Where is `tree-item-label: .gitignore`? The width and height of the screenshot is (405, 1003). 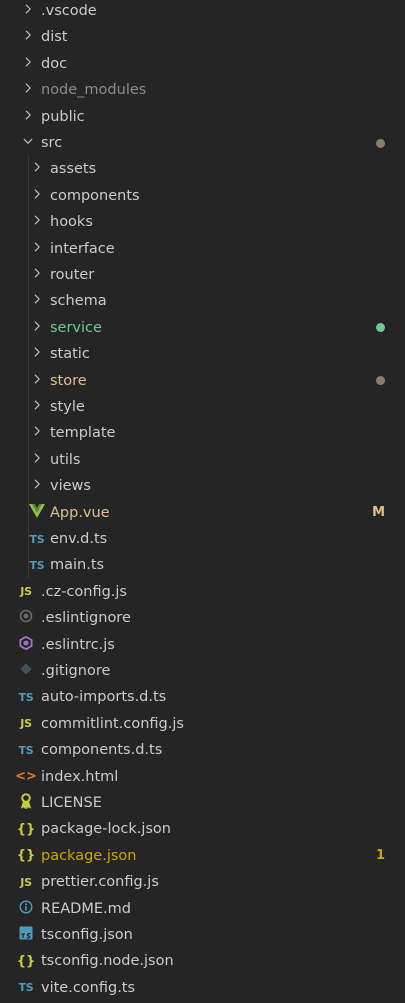 tree-item-label: .gitignore is located at coordinates (76, 671).